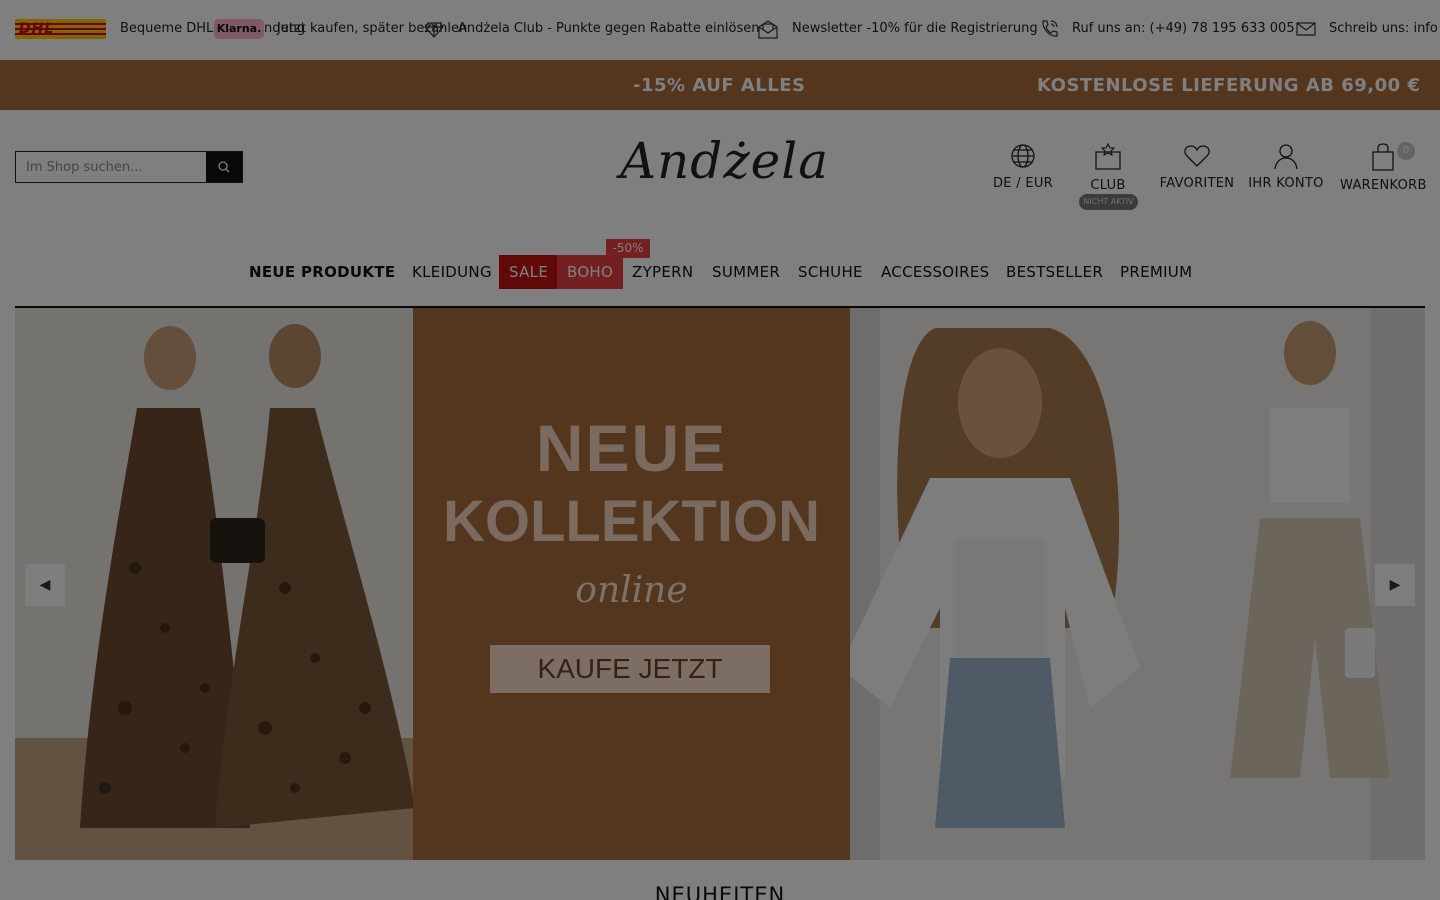 The height and width of the screenshot is (900, 1440). I want to click on nav-item-clothing: KLEIDUNG, so click(452, 272).